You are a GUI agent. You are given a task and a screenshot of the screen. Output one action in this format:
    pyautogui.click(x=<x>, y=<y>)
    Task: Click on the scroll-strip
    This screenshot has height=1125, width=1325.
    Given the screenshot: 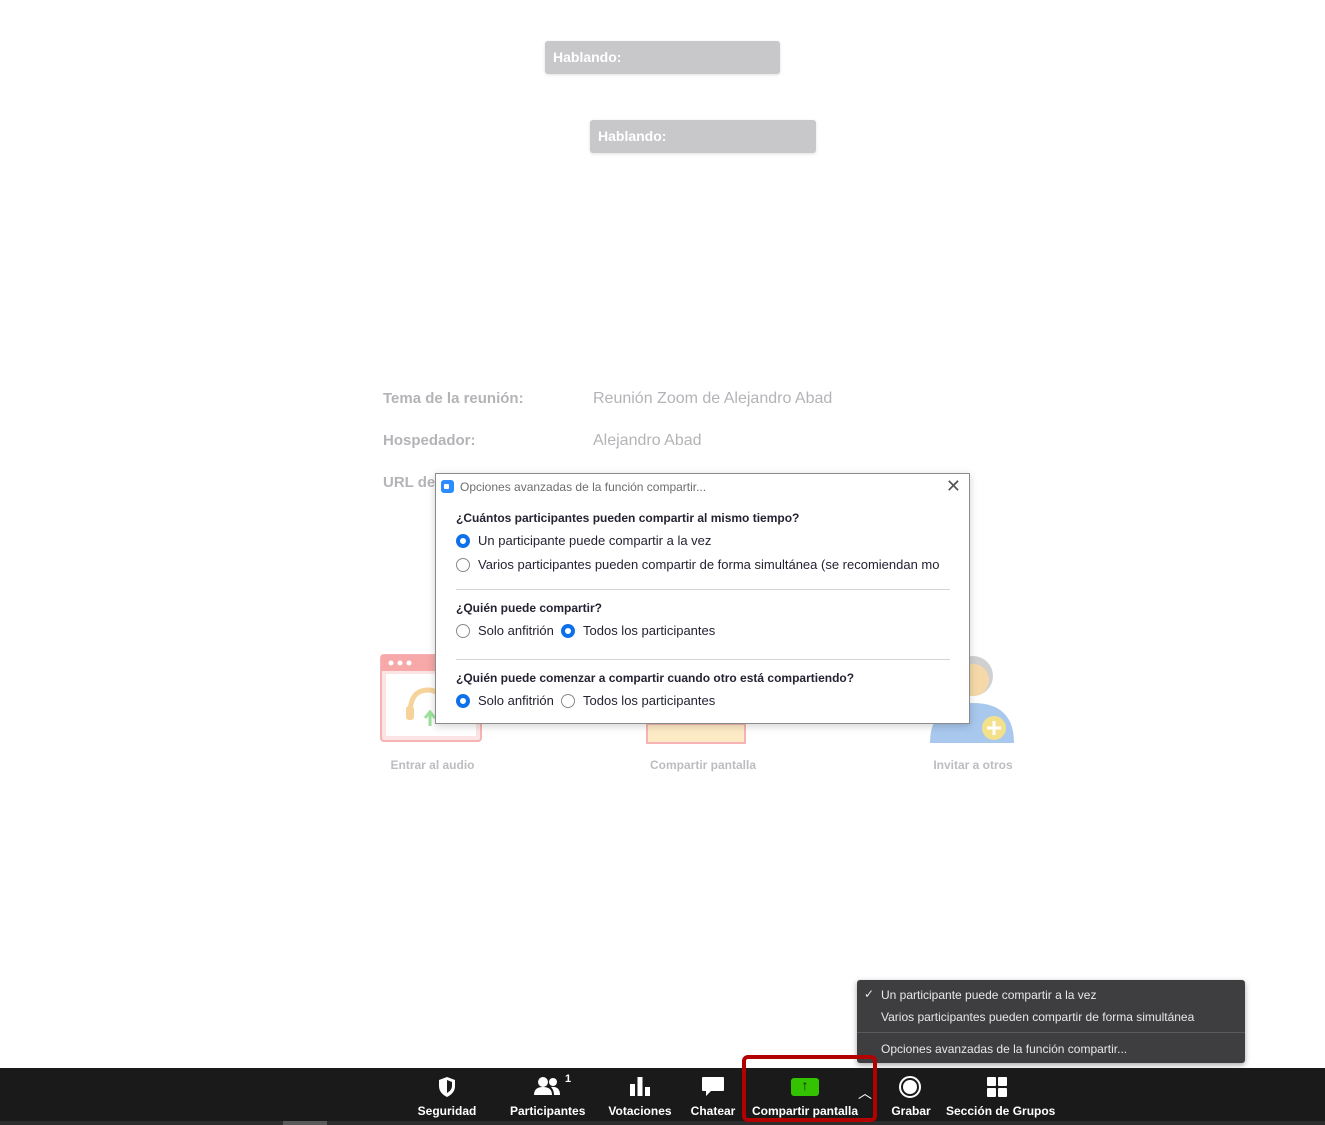 What is the action you would take?
    pyautogui.click(x=662, y=1123)
    